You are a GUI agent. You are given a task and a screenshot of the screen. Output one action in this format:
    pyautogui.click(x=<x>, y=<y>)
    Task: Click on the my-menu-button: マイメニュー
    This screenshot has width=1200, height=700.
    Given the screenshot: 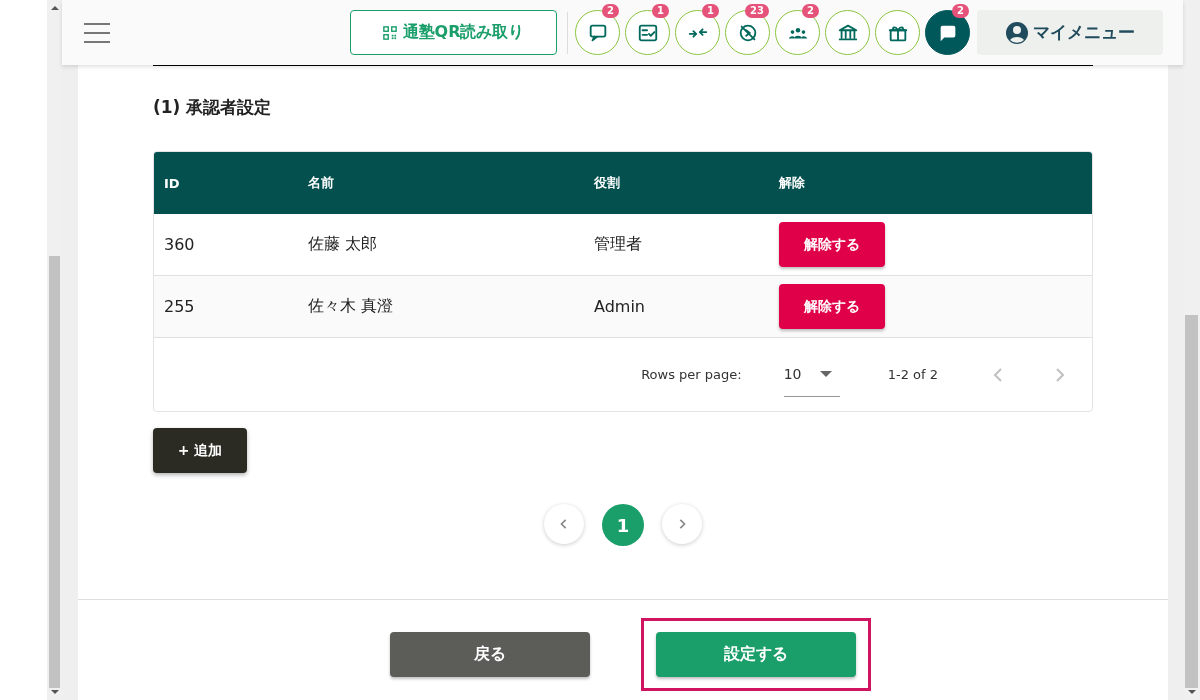 What is the action you would take?
    pyautogui.click(x=1070, y=32)
    